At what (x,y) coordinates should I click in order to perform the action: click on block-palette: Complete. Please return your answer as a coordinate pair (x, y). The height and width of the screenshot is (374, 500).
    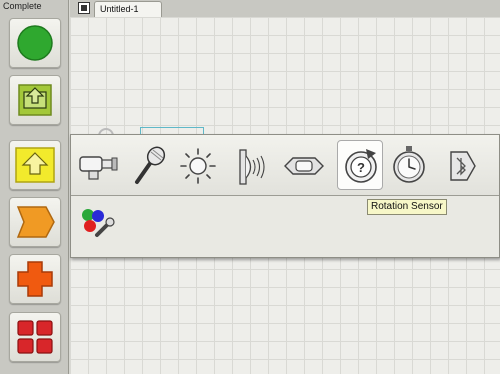
    Looking at the image, I should click on (34, 187).